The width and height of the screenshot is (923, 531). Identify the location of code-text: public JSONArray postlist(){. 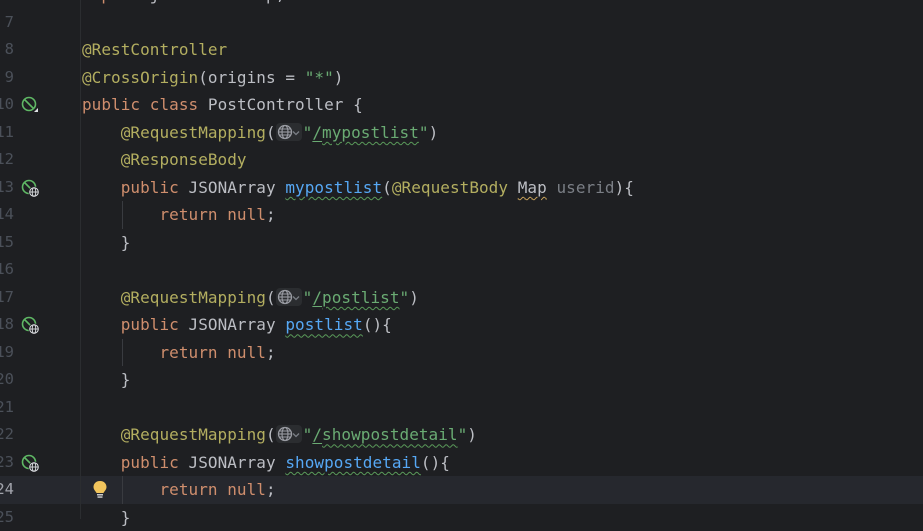
(237, 325).